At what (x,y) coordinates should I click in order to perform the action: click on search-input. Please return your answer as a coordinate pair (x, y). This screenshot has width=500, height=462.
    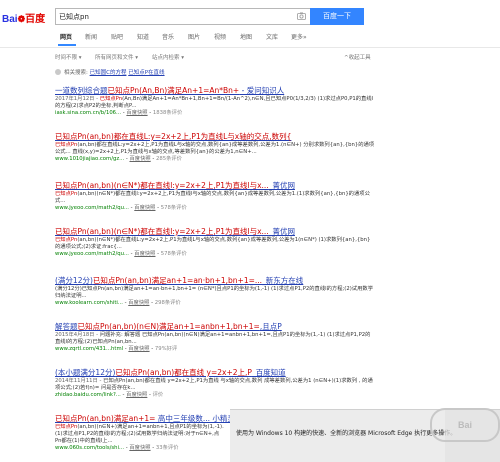
    Looking at the image, I should click on (169, 16).